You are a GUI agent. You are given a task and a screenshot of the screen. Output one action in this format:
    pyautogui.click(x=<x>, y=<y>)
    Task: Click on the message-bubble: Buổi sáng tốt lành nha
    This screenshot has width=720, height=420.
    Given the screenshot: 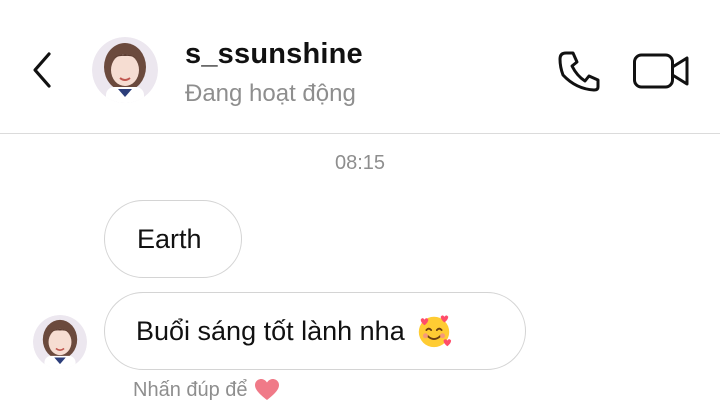 What is the action you would take?
    pyautogui.click(x=315, y=331)
    